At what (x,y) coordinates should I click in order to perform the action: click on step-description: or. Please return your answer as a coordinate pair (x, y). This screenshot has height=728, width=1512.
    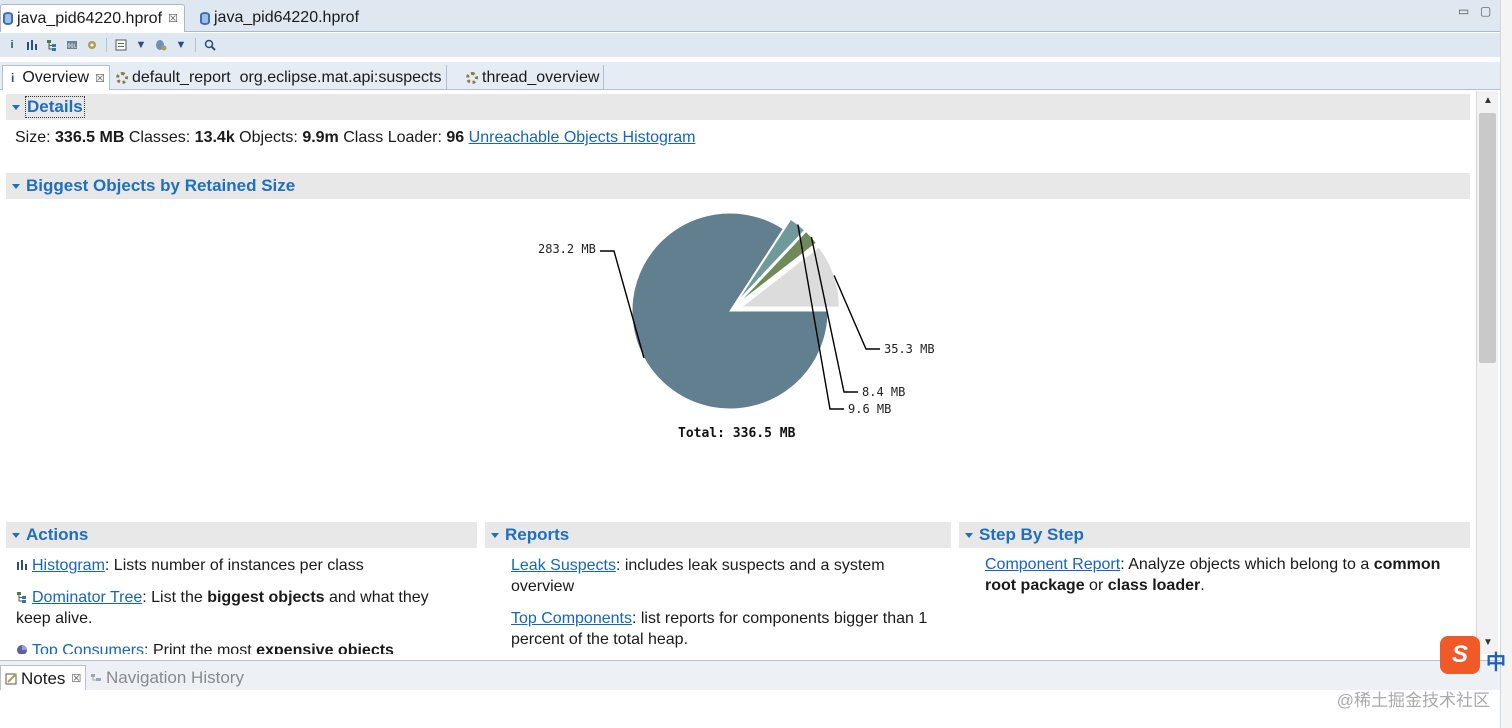
    Looking at the image, I should click on (1096, 585).